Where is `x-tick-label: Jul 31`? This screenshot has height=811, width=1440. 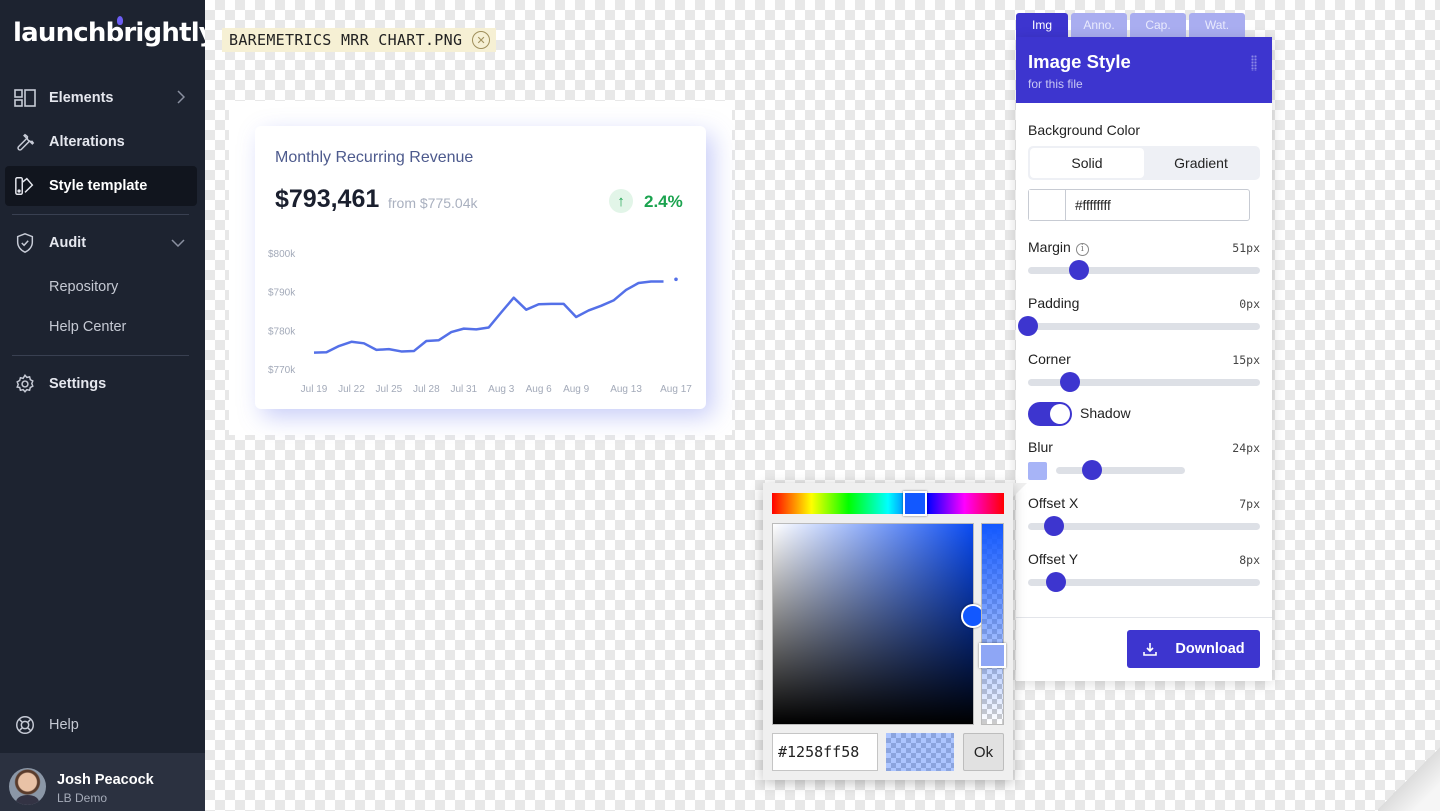
x-tick-label: Jul 31 is located at coordinates (463, 389).